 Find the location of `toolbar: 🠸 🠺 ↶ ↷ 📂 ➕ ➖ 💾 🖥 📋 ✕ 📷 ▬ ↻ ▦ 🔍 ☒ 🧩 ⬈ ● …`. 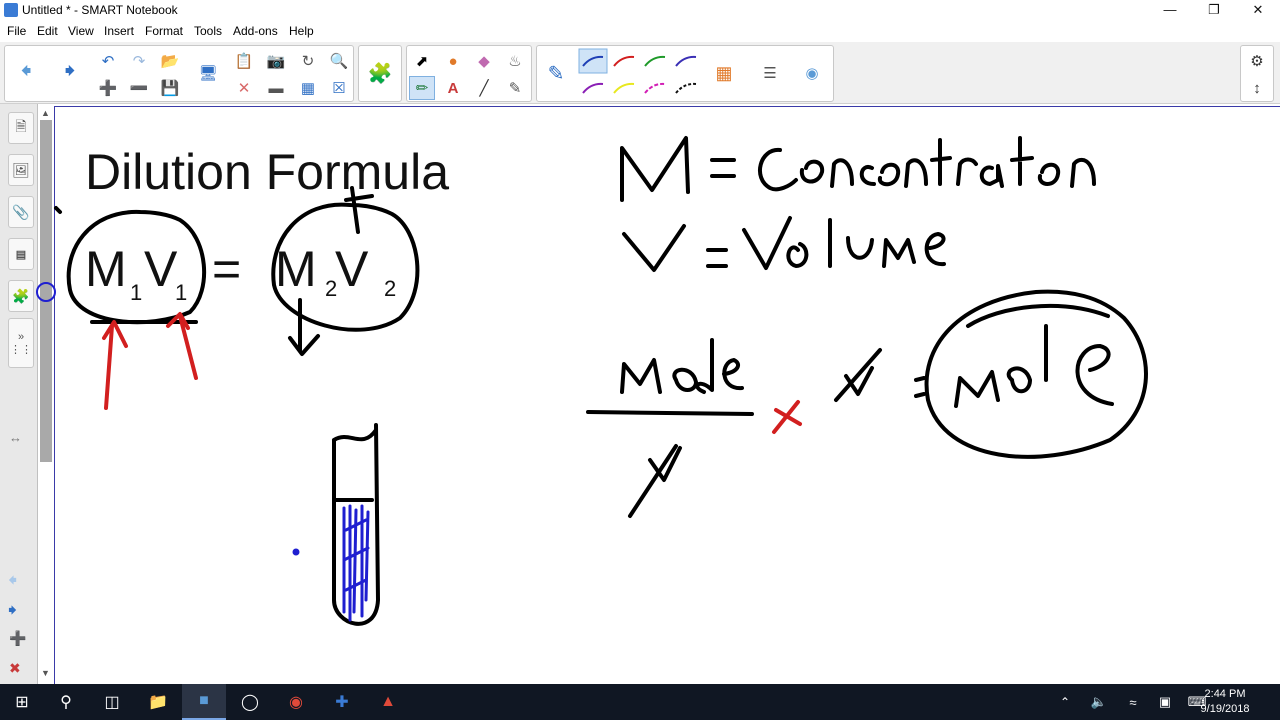

toolbar: 🠸 🠺 ↶ ↷ 📂 ➕ ➖ 💾 🖥 📋 ✕ 📷 ▬ ↻ ▦ 🔍 ☒ 🧩 ⬈ ● … is located at coordinates (640, 73).